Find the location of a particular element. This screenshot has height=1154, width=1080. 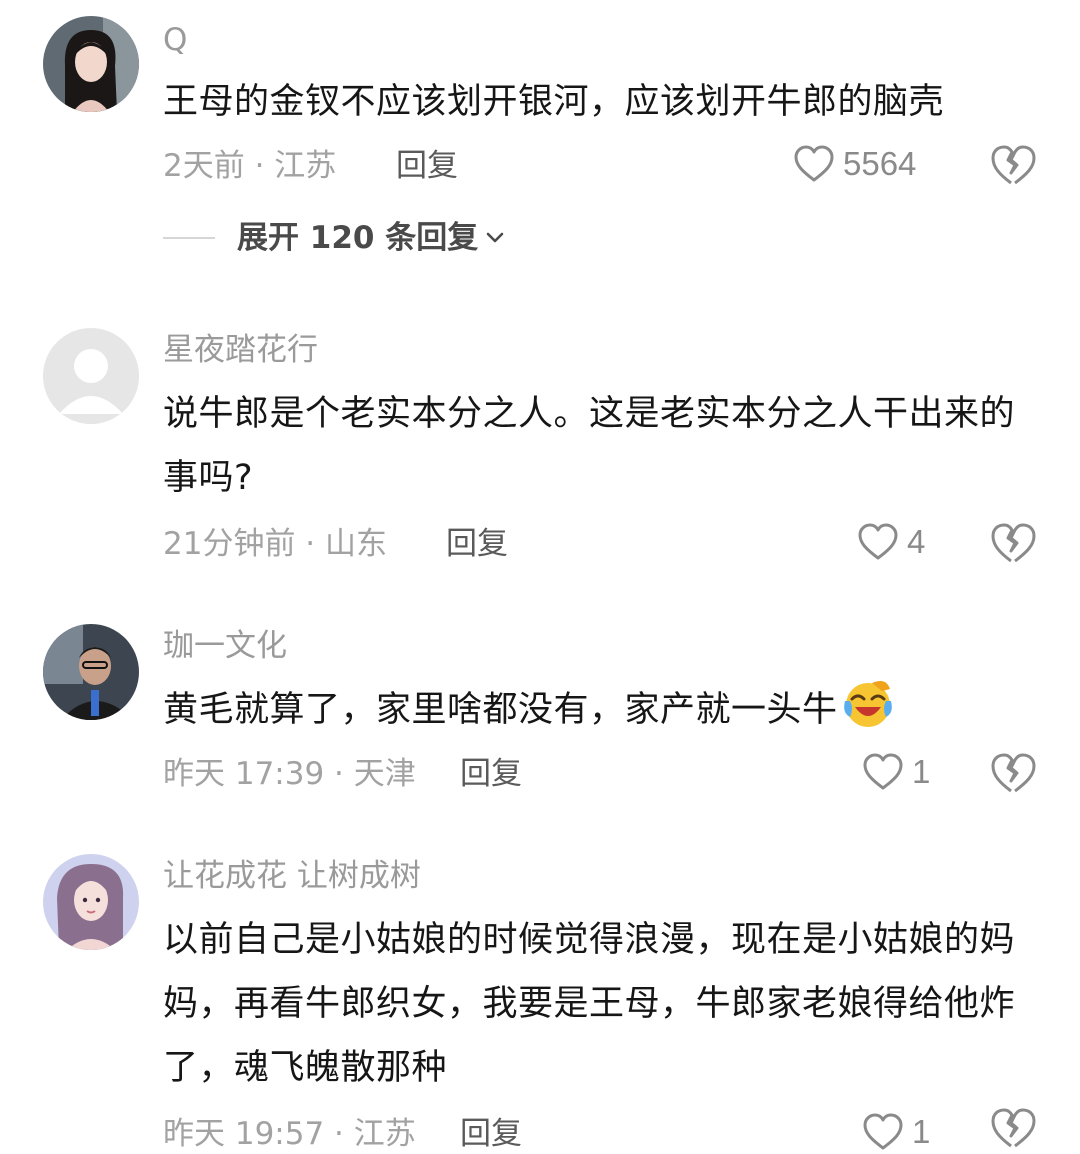

reply-button: 回复 is located at coordinates (491, 1134).